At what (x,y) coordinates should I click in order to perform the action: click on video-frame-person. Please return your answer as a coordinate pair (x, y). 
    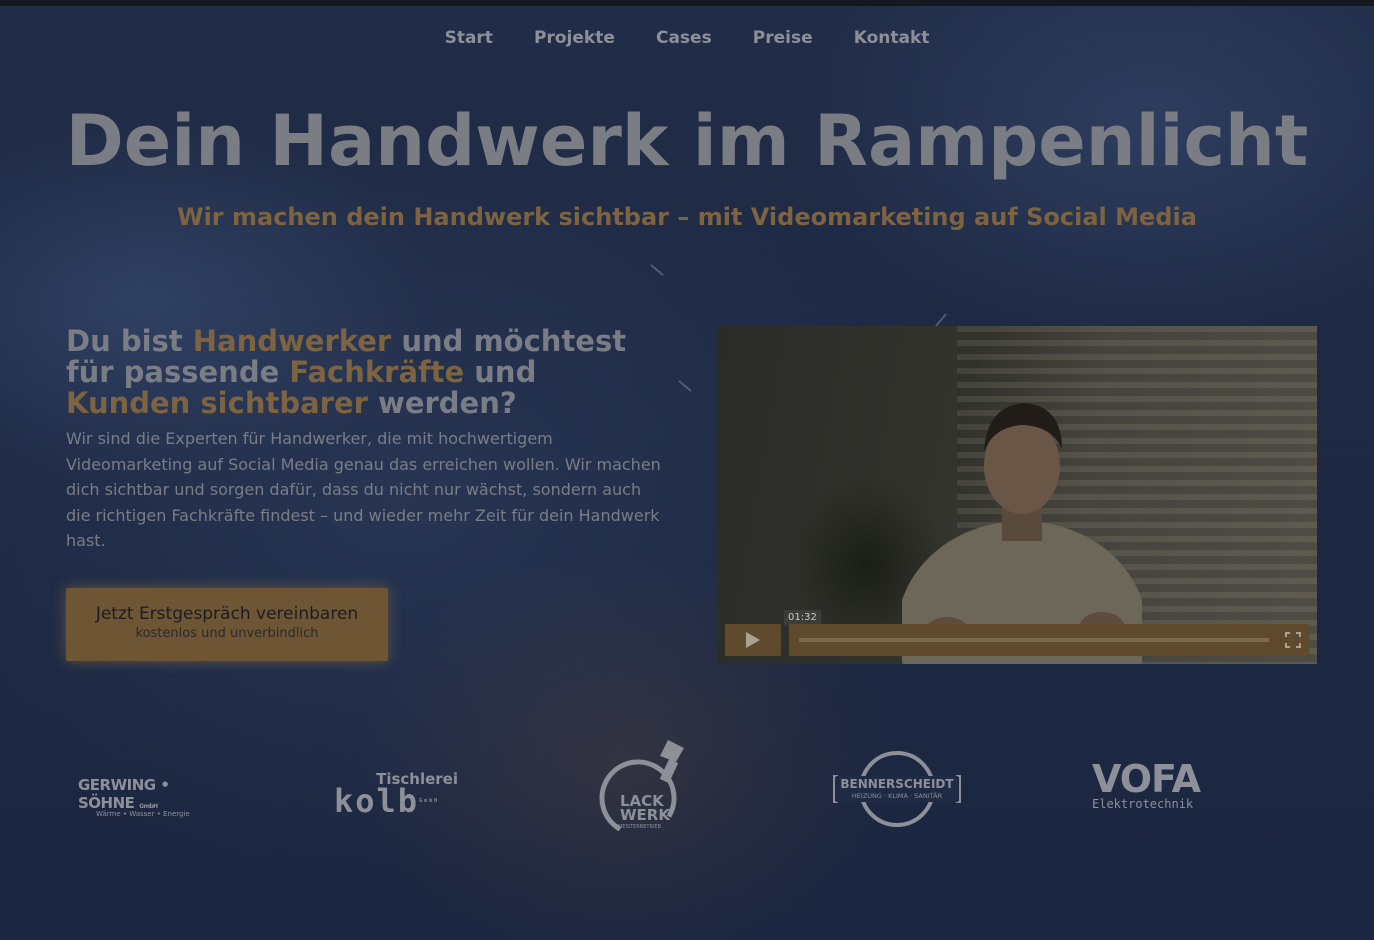
    Looking at the image, I should click on (1022, 533).